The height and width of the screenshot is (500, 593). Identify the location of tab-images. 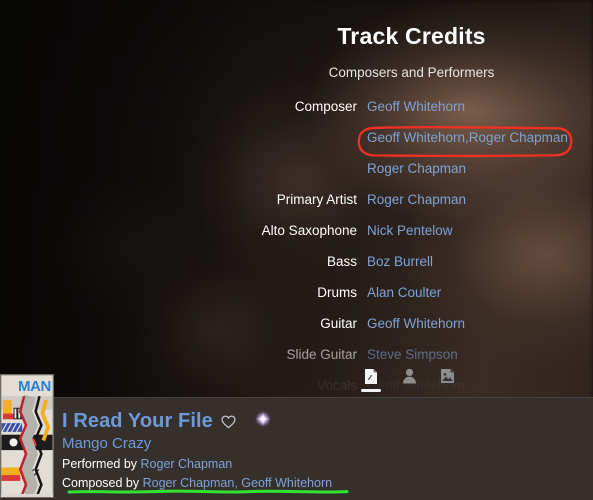
(447, 376).